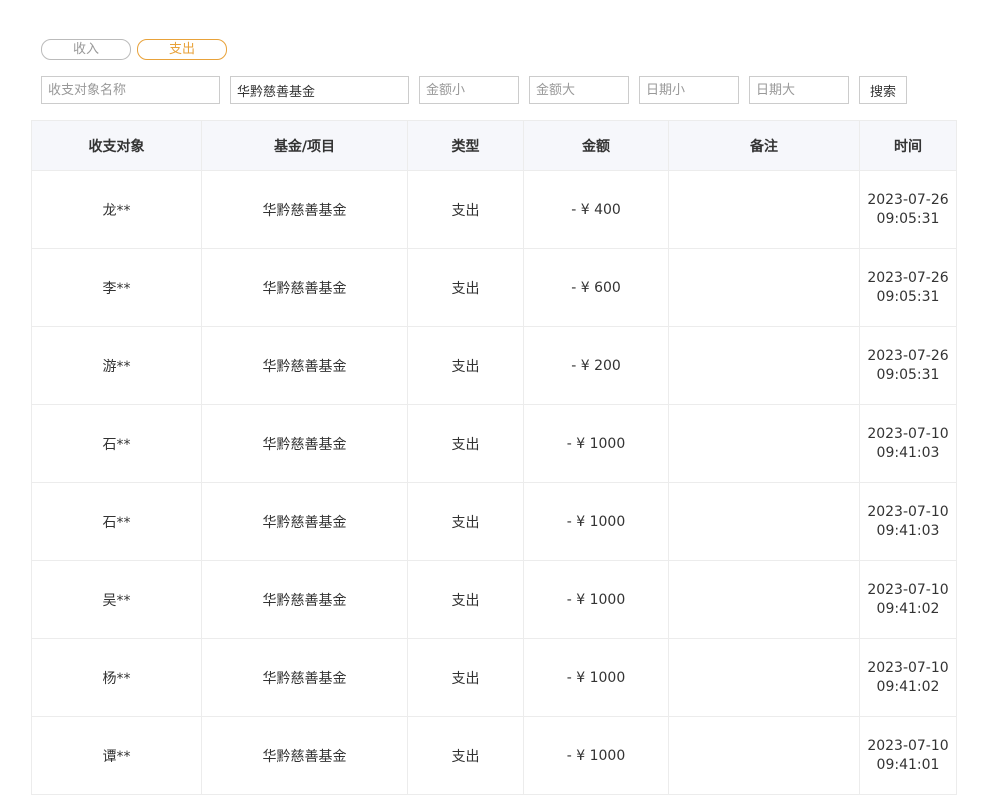 The image size is (981, 800). What do you see at coordinates (130, 90) in the screenshot?
I see `counterparty-input` at bounding box center [130, 90].